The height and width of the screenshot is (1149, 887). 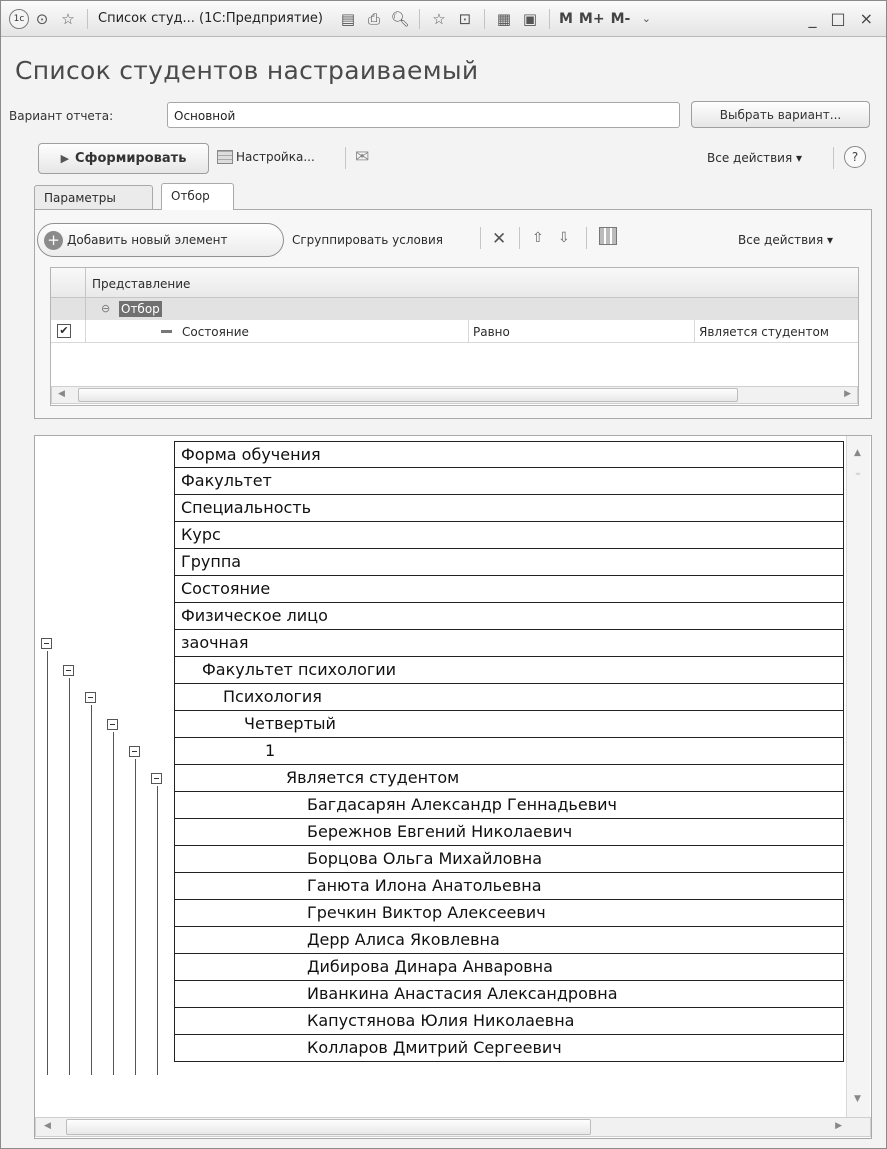 I want to click on report-row: Иванкина Анастасия Александровна, so click(x=509, y=994).